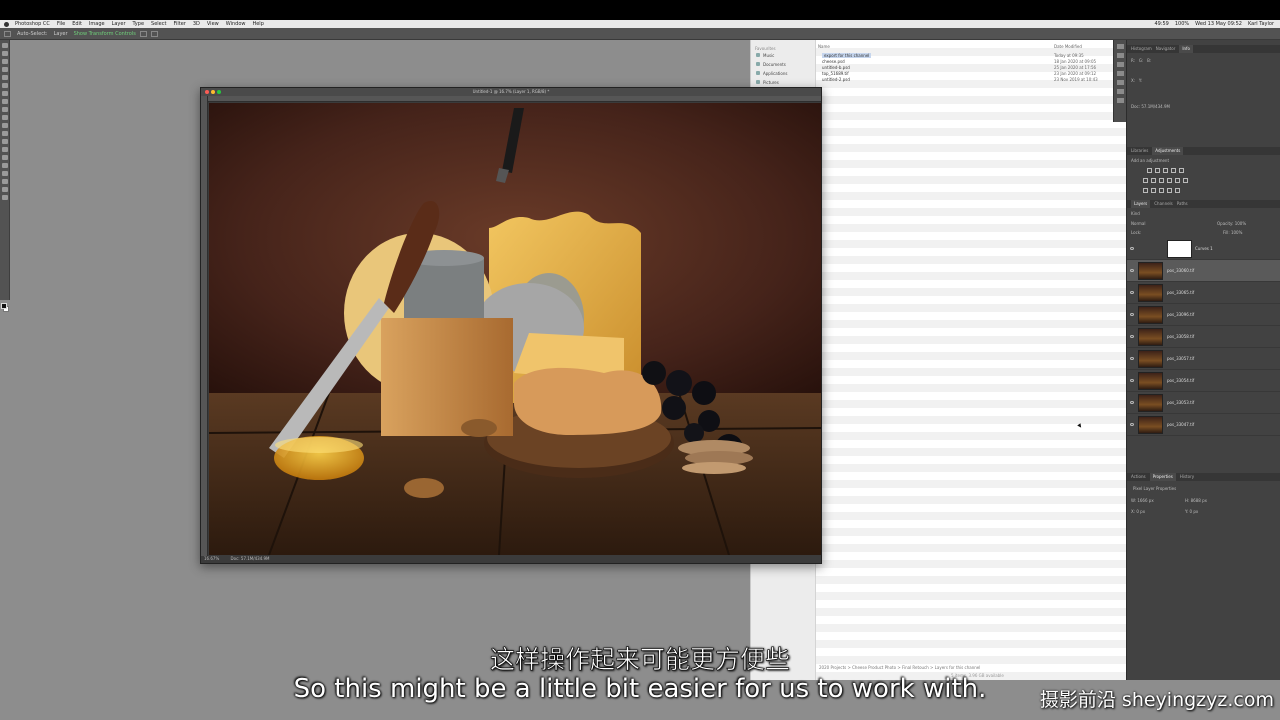  Describe the element at coordinates (1204, 248) in the screenshot. I see `layer-name: Curves 1` at that location.